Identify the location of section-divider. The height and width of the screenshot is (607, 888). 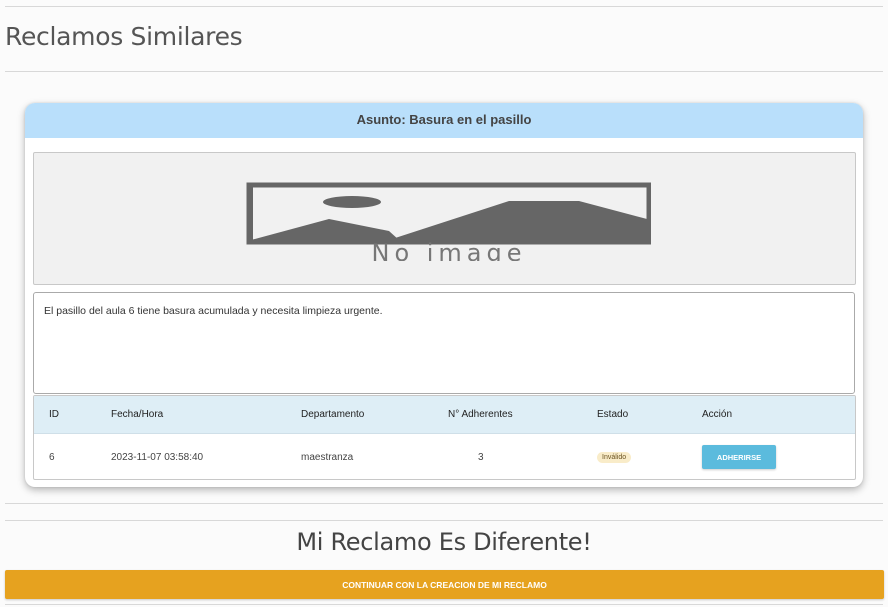
(444, 520).